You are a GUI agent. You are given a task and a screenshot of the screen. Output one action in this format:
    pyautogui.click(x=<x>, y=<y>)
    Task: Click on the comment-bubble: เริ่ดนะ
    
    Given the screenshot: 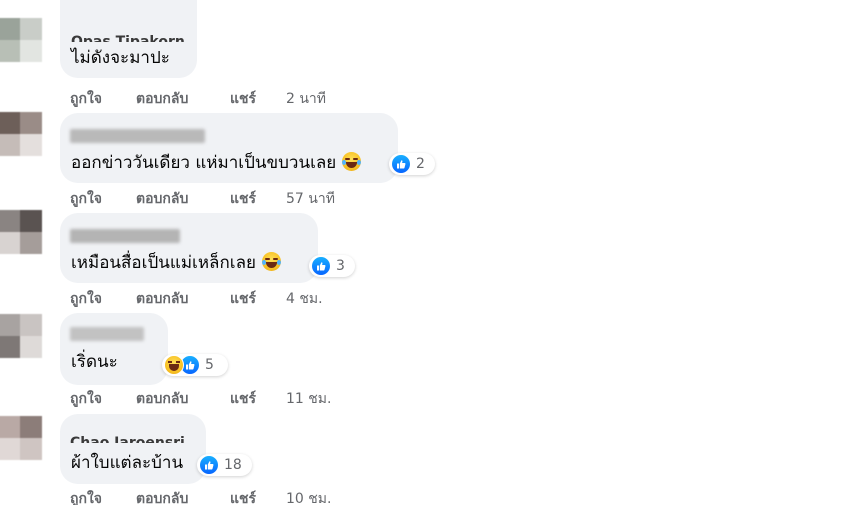 What is the action you would take?
    pyautogui.click(x=114, y=349)
    